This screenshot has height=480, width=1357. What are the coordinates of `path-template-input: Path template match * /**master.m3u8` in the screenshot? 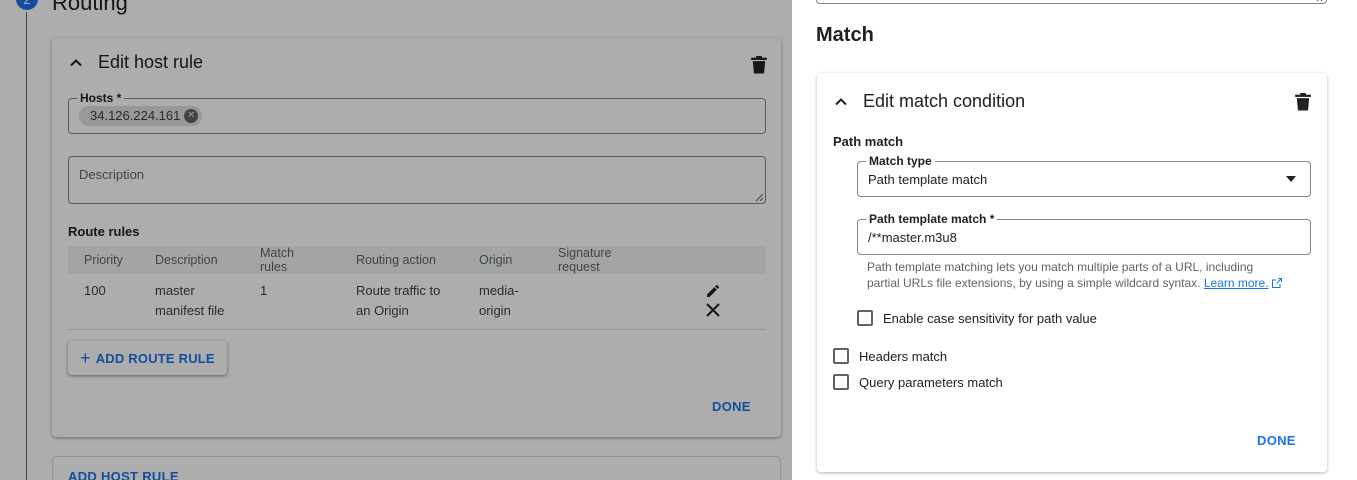 It's located at (1084, 233).